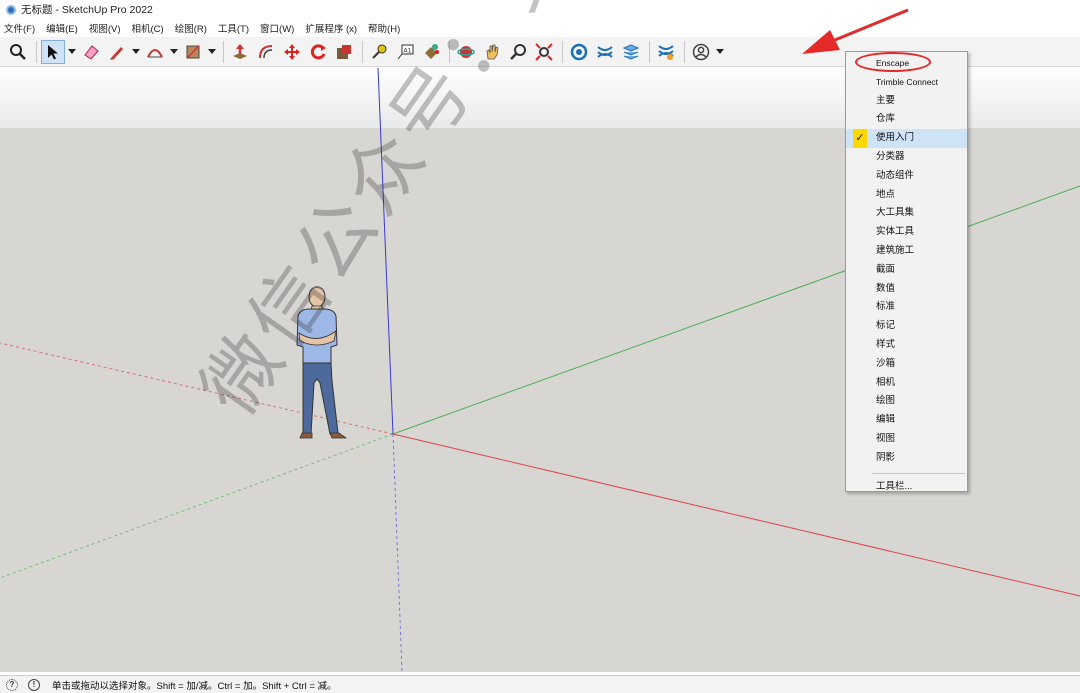 This screenshot has height=693, width=1080. Describe the element at coordinates (492, 52) in the screenshot. I see `pan-icon` at that location.